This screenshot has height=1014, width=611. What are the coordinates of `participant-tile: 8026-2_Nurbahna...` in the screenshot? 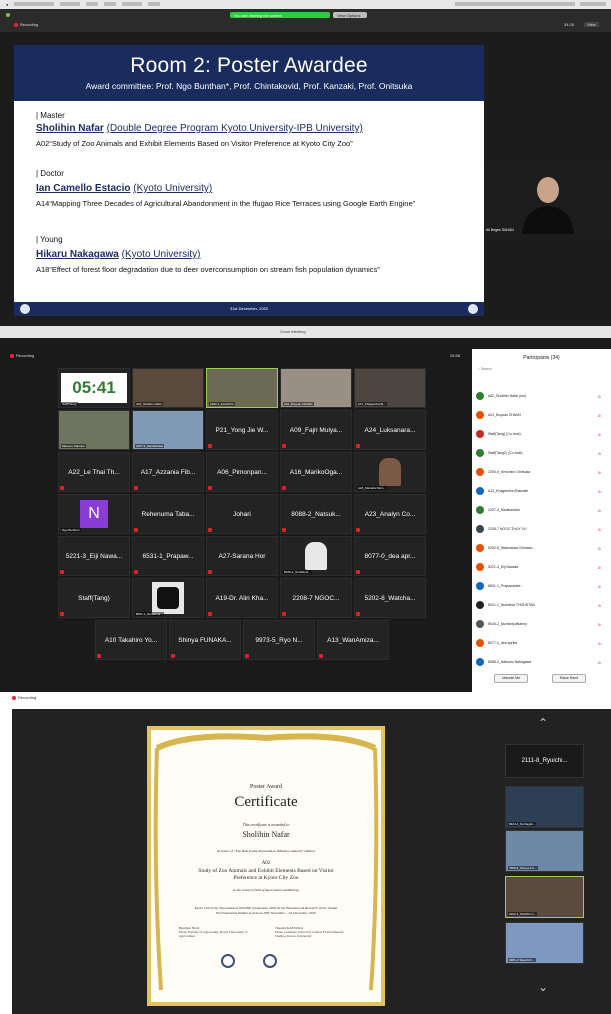 It's located at (316, 556).